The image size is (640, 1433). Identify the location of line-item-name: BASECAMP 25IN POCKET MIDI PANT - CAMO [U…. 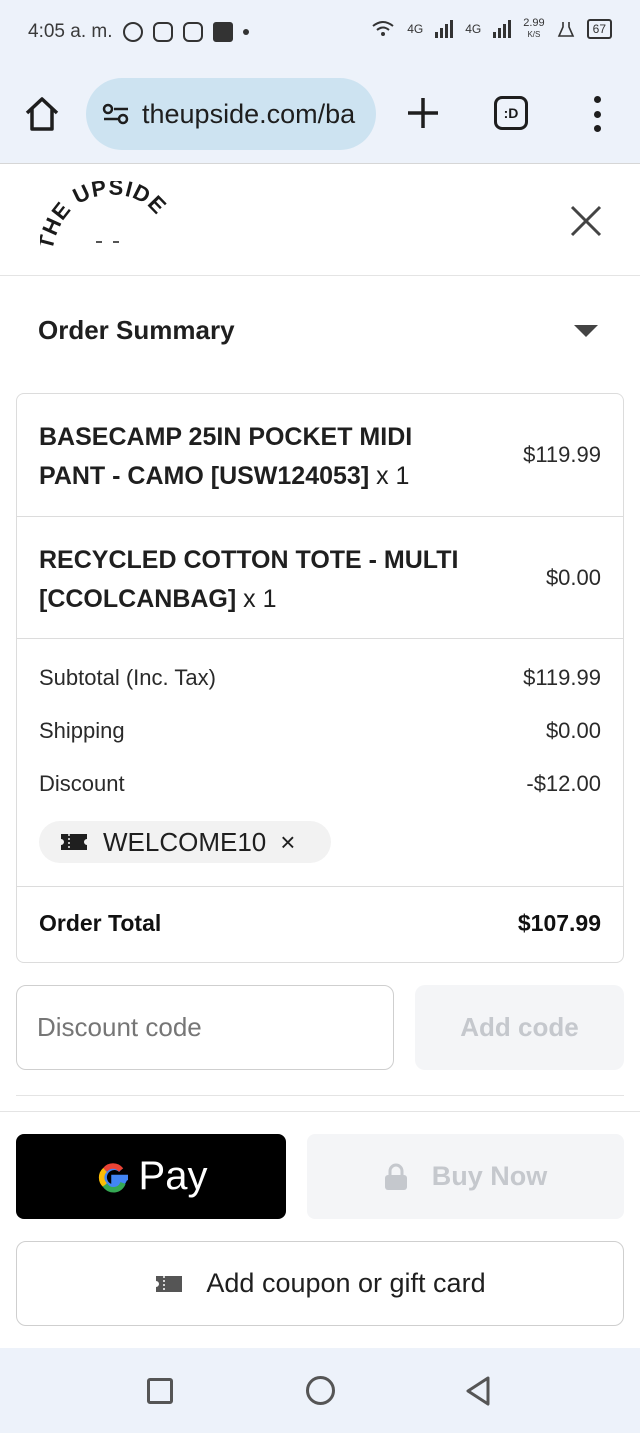
(259, 457).